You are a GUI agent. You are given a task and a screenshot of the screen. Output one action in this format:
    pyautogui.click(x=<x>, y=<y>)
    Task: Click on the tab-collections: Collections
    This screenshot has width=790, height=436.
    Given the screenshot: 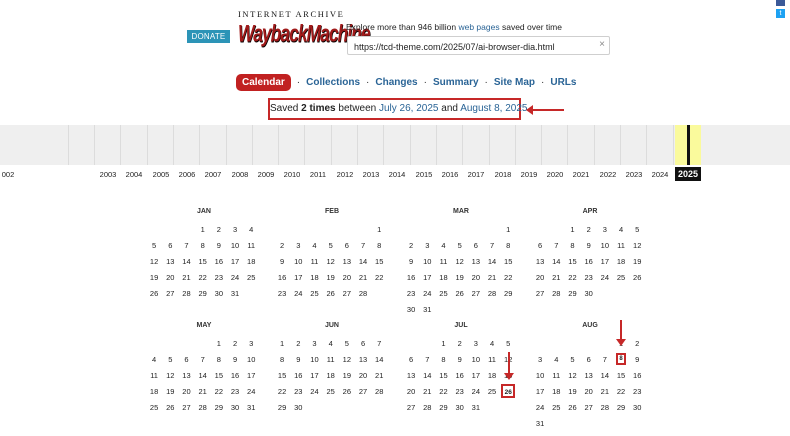 What is the action you would take?
    pyautogui.click(x=333, y=82)
    